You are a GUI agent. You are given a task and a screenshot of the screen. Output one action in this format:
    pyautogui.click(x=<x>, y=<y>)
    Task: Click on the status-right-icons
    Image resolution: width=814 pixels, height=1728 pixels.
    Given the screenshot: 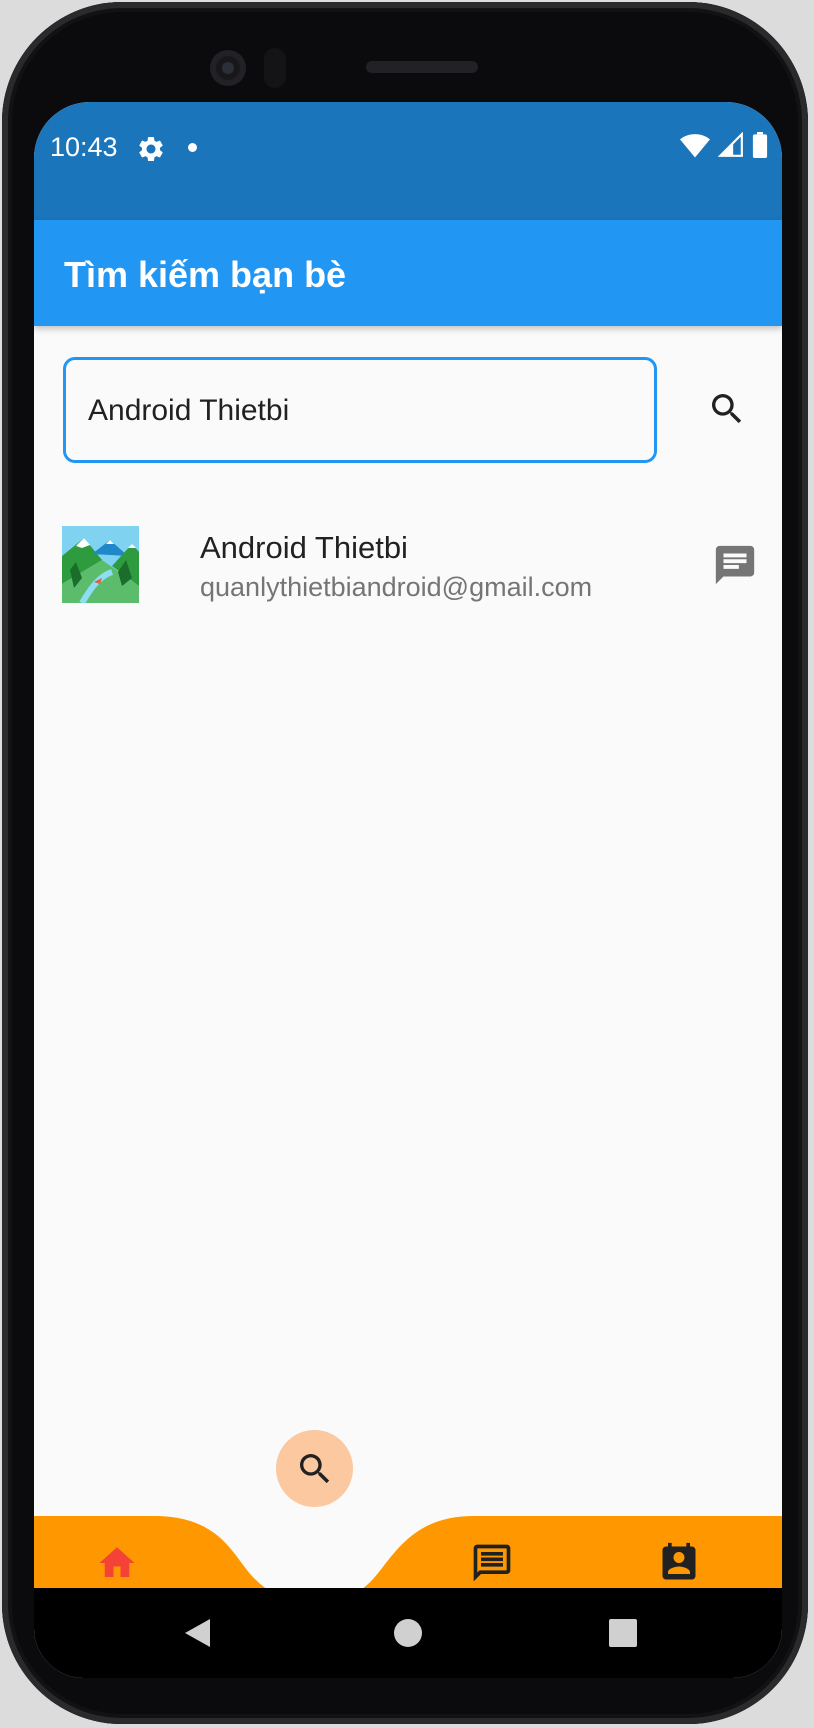 What is the action you would take?
    pyautogui.click(x=724, y=147)
    